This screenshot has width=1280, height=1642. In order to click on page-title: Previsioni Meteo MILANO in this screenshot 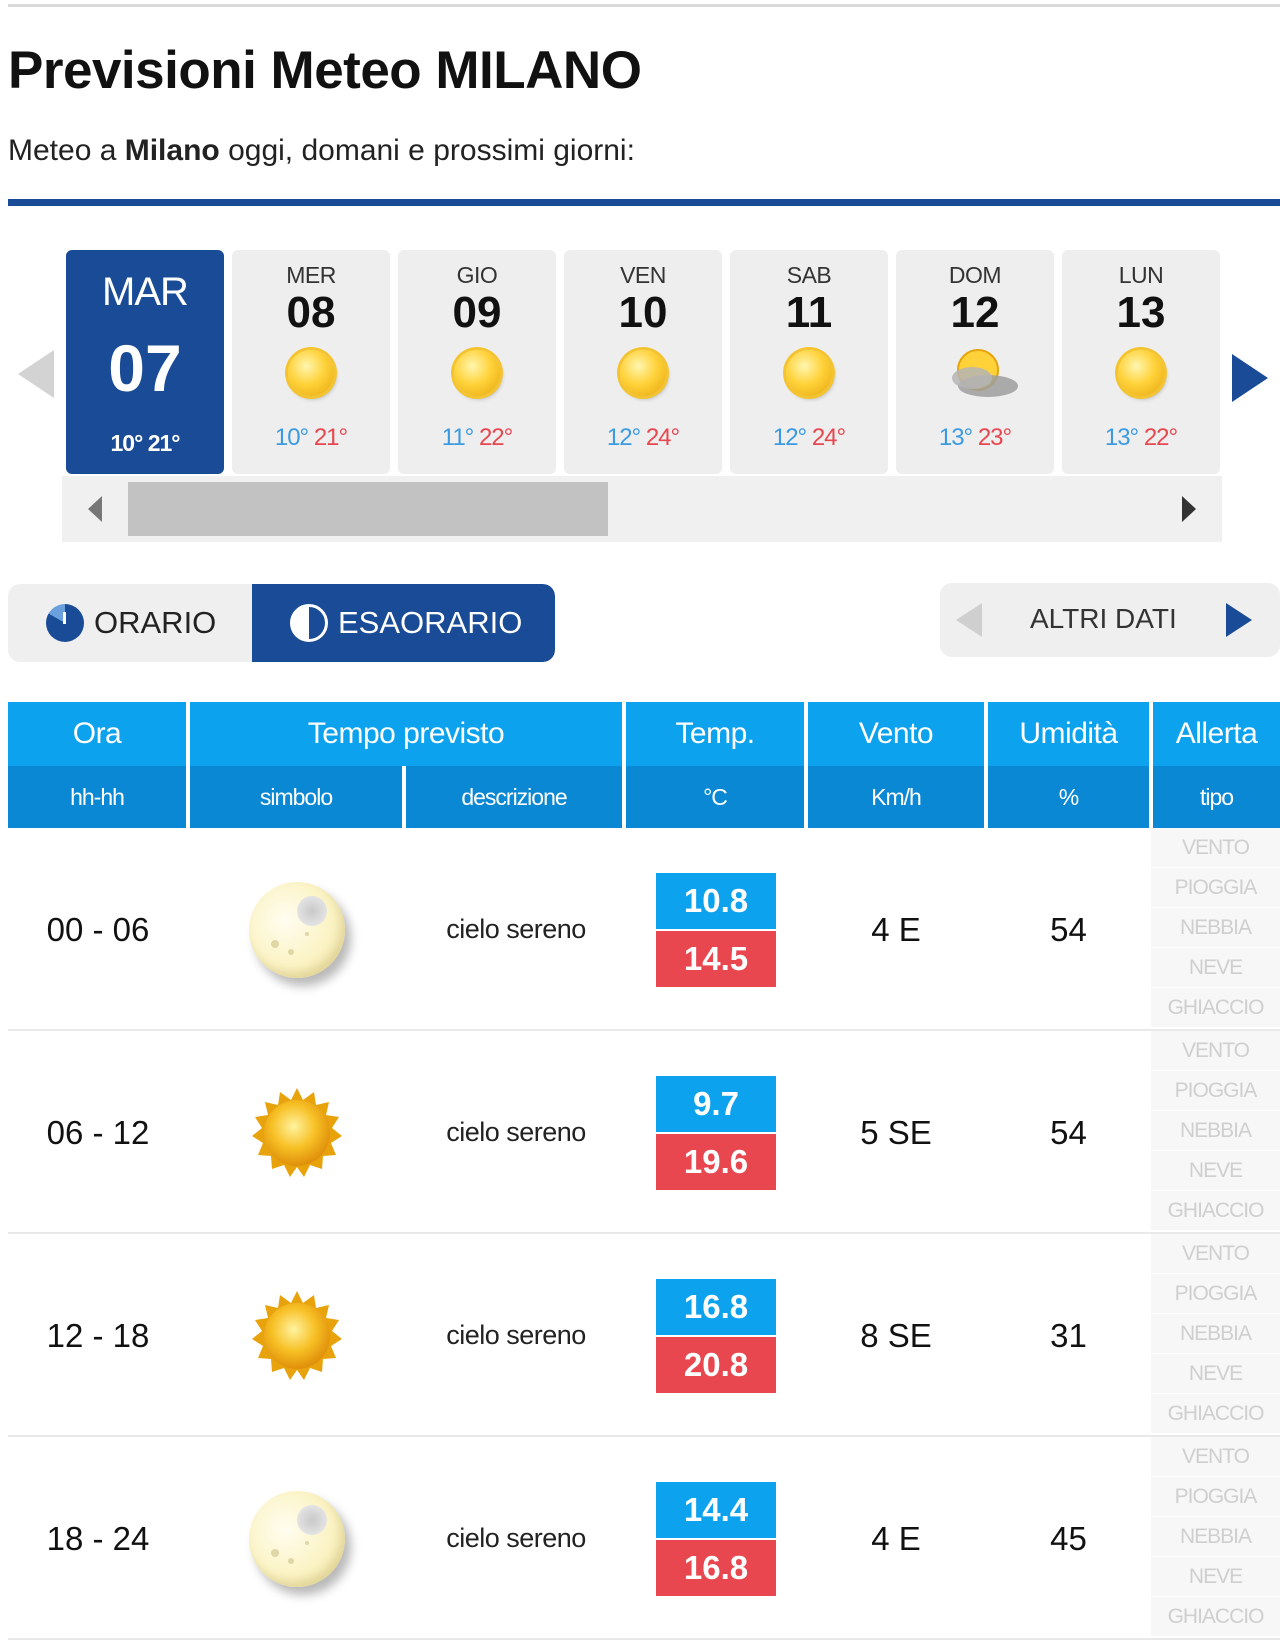, I will do `click(325, 70)`.